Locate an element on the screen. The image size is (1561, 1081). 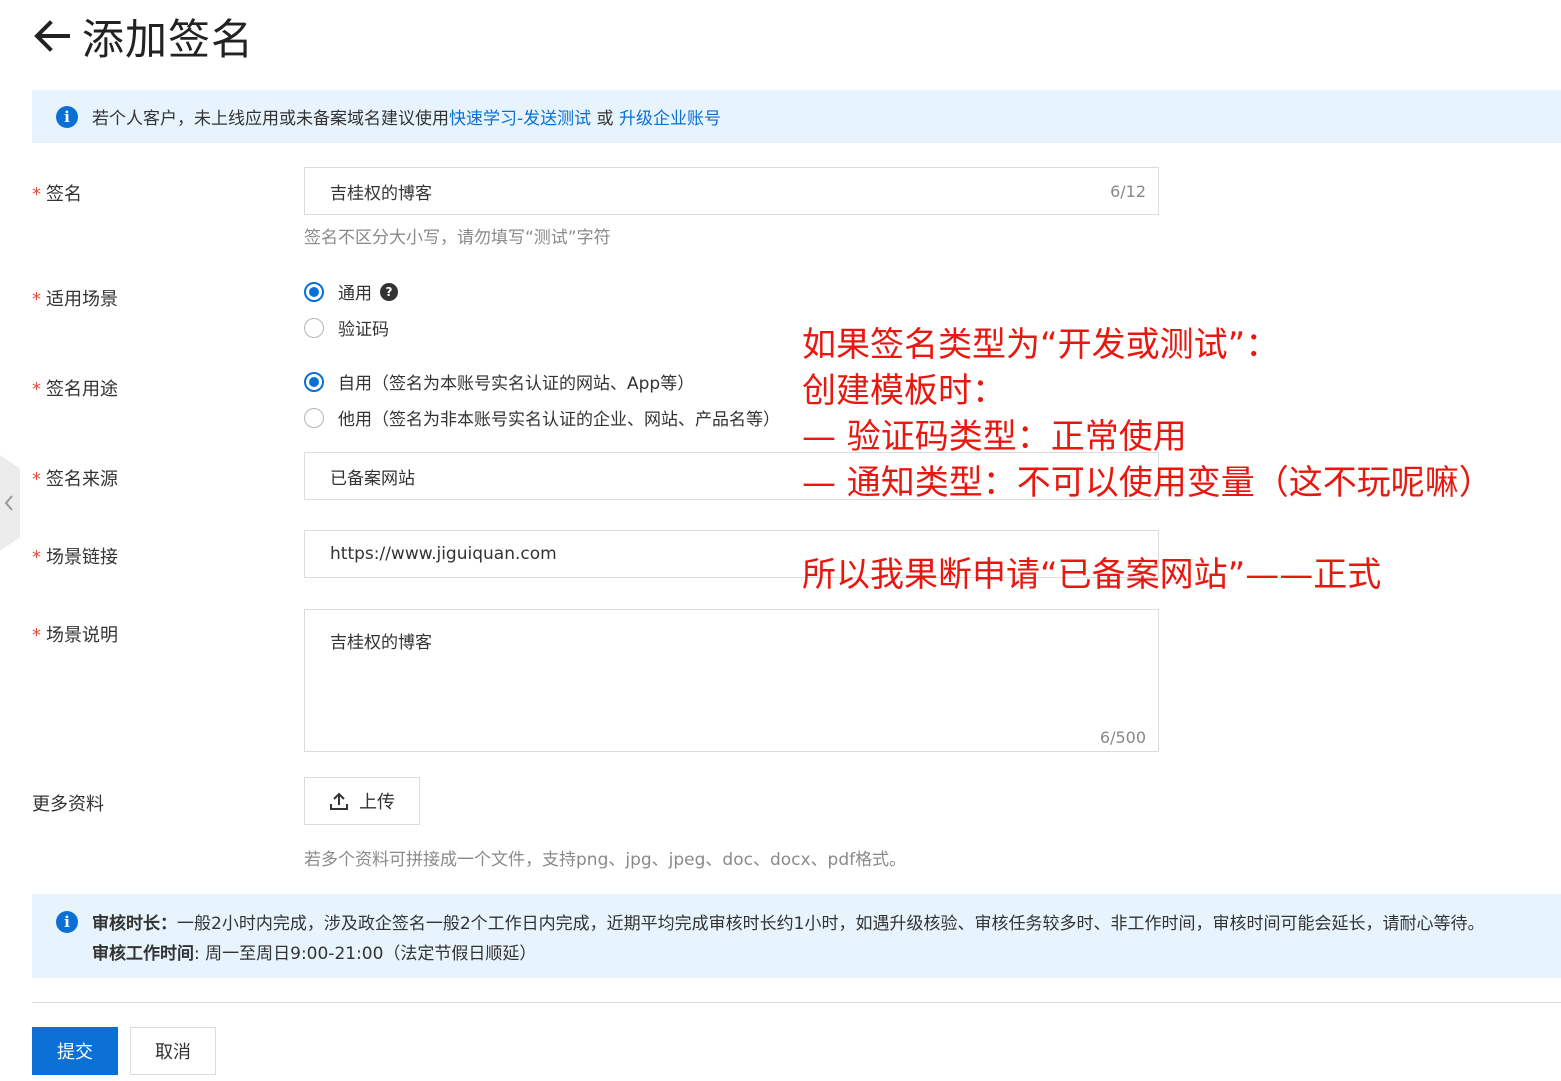
source-label: * 签名来源 is located at coordinates (75, 478).